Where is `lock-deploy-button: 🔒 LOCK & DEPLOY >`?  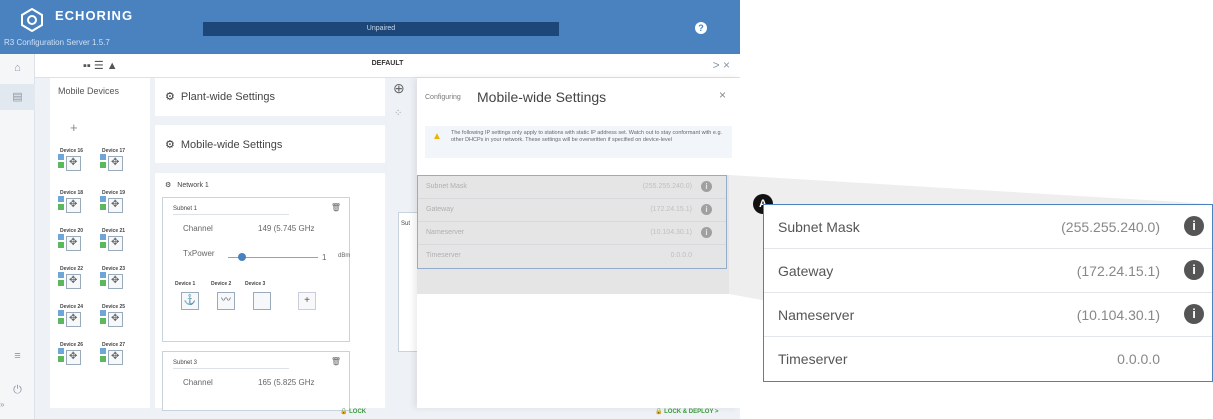
lock-deploy-button: 🔒 LOCK & DEPLOY > is located at coordinates (687, 411).